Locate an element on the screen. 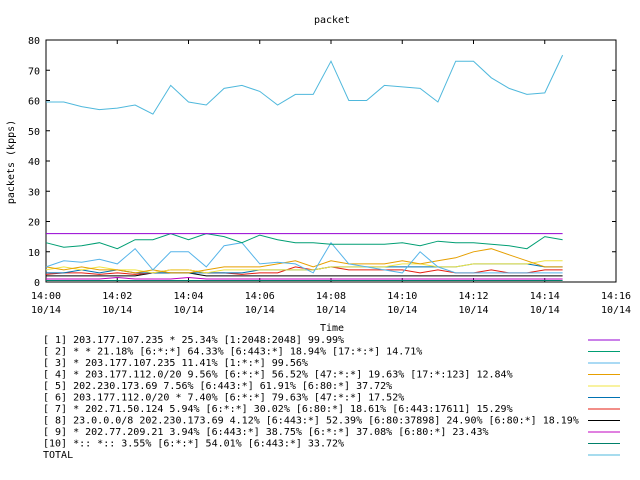 The height and width of the screenshot is (480, 640). y-tick-label: 60 is located at coordinates (34, 102).